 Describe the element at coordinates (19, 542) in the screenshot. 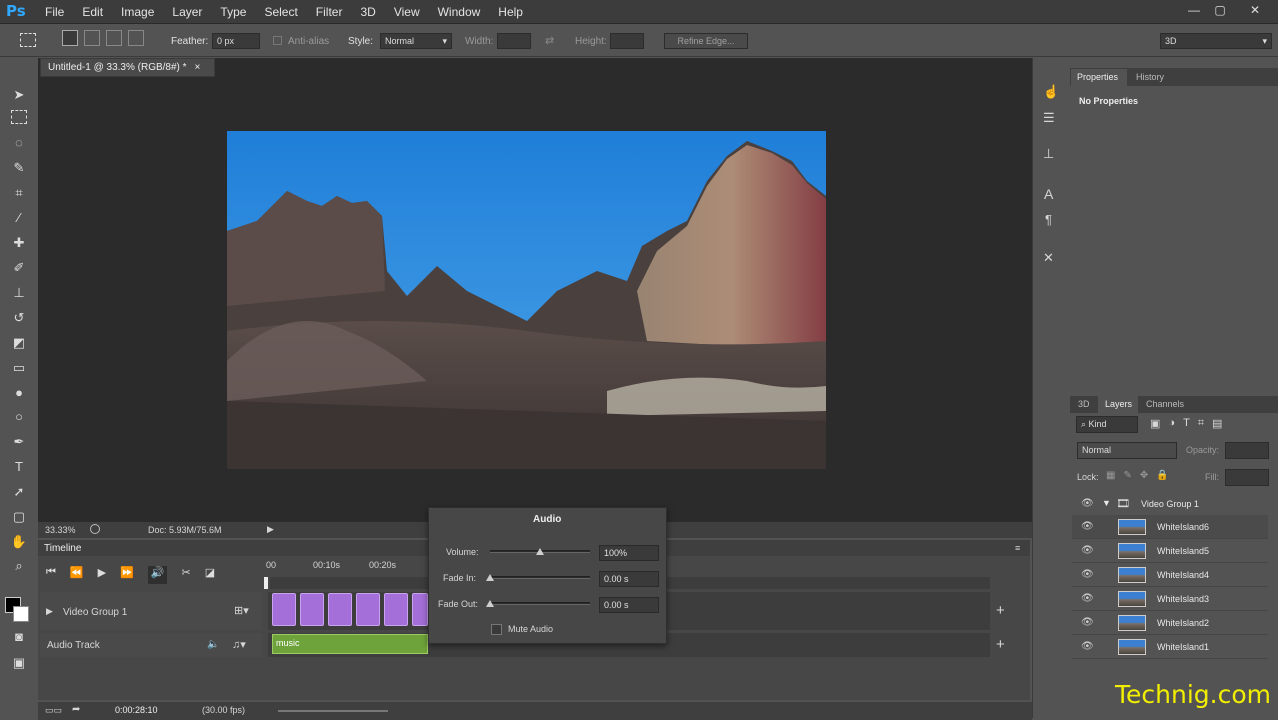

I see `hand-tool-icon: ✋` at that location.